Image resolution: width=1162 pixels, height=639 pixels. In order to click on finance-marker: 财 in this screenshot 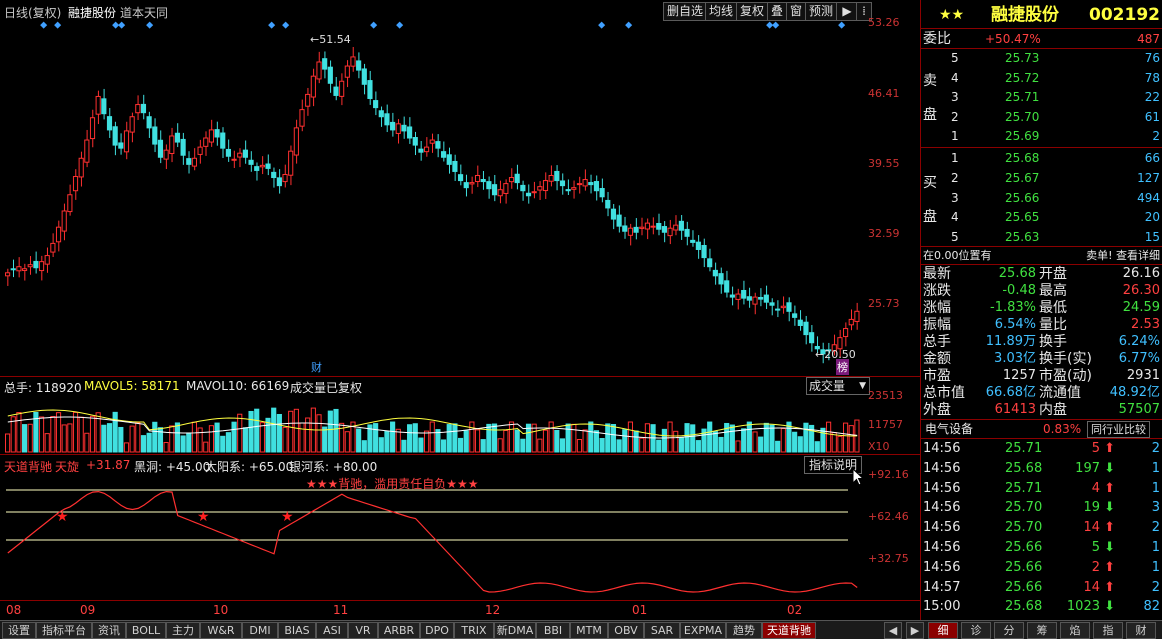, I will do `click(316, 367)`.